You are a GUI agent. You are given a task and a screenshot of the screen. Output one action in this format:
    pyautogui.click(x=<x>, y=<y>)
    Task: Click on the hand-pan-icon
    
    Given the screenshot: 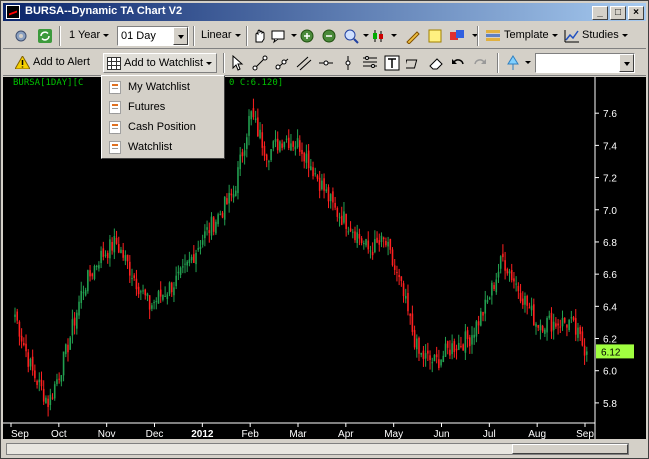 What is the action you would take?
    pyautogui.click(x=259, y=36)
    